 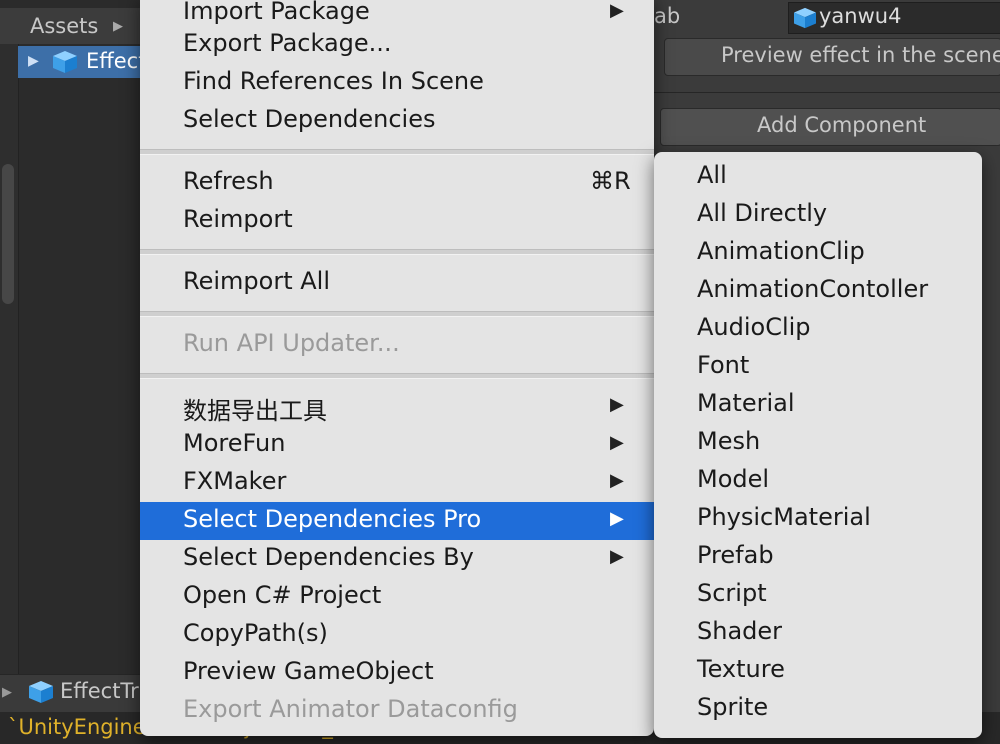 I want to click on menu-item-label: Reimport, so click(x=238, y=219).